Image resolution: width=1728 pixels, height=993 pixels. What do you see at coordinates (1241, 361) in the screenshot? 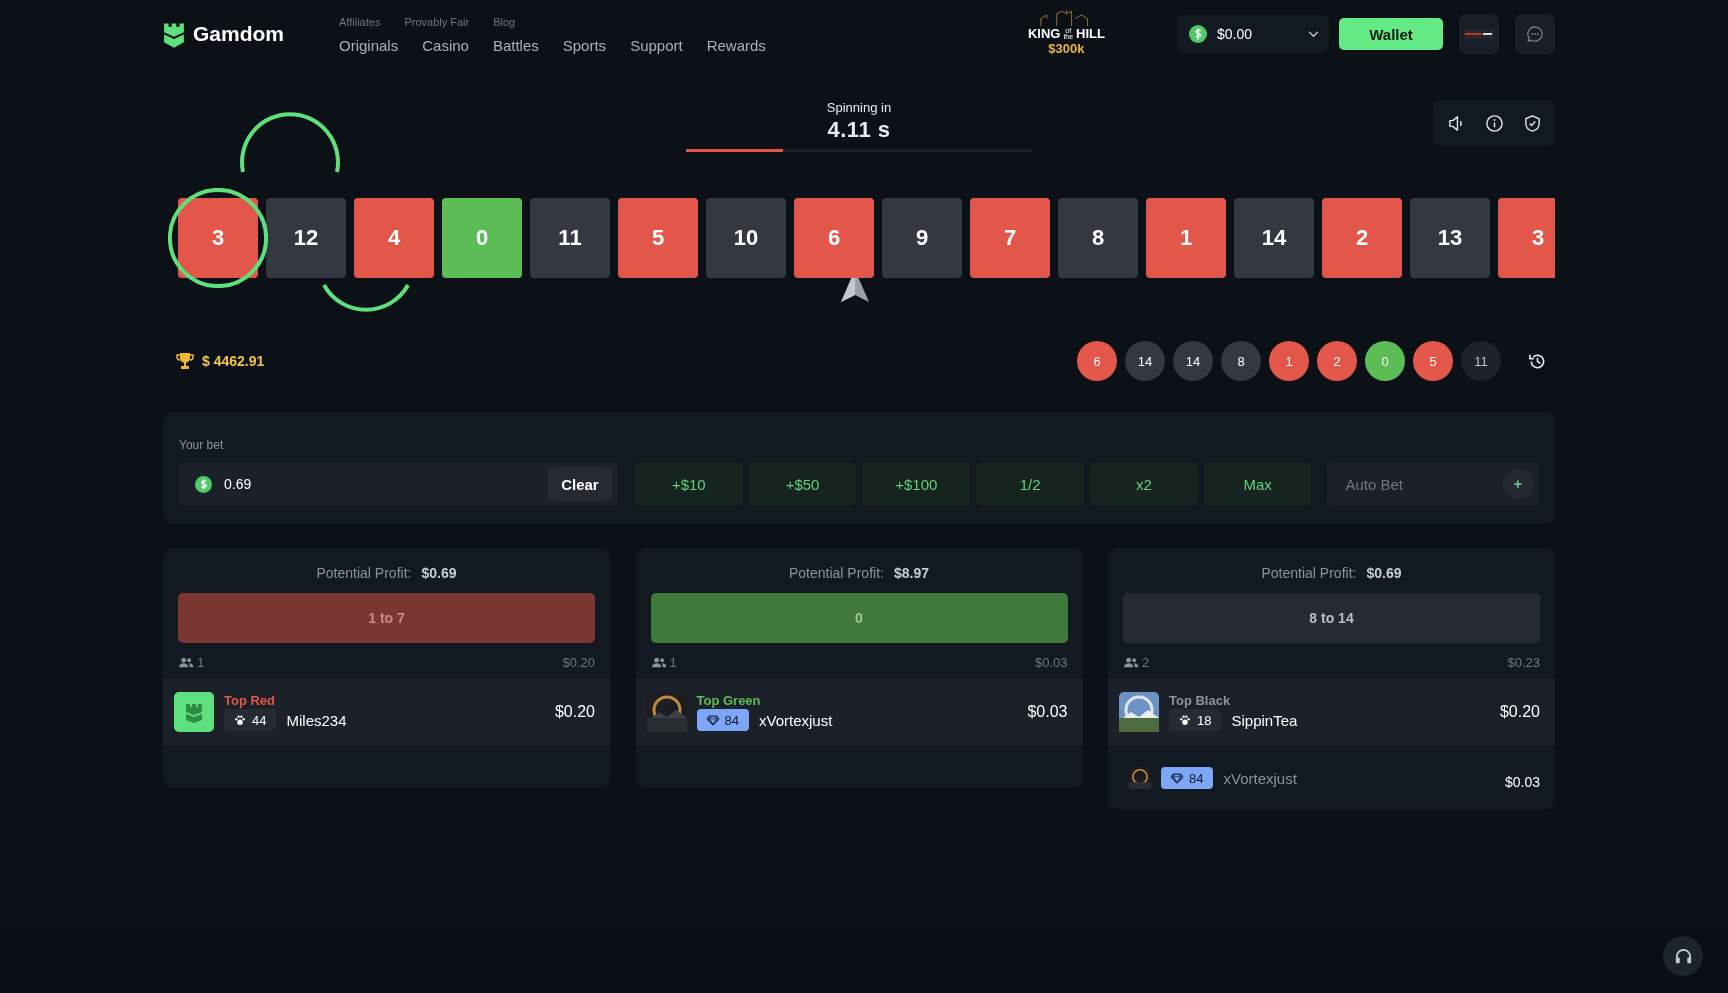
I see `history-result: 8` at bounding box center [1241, 361].